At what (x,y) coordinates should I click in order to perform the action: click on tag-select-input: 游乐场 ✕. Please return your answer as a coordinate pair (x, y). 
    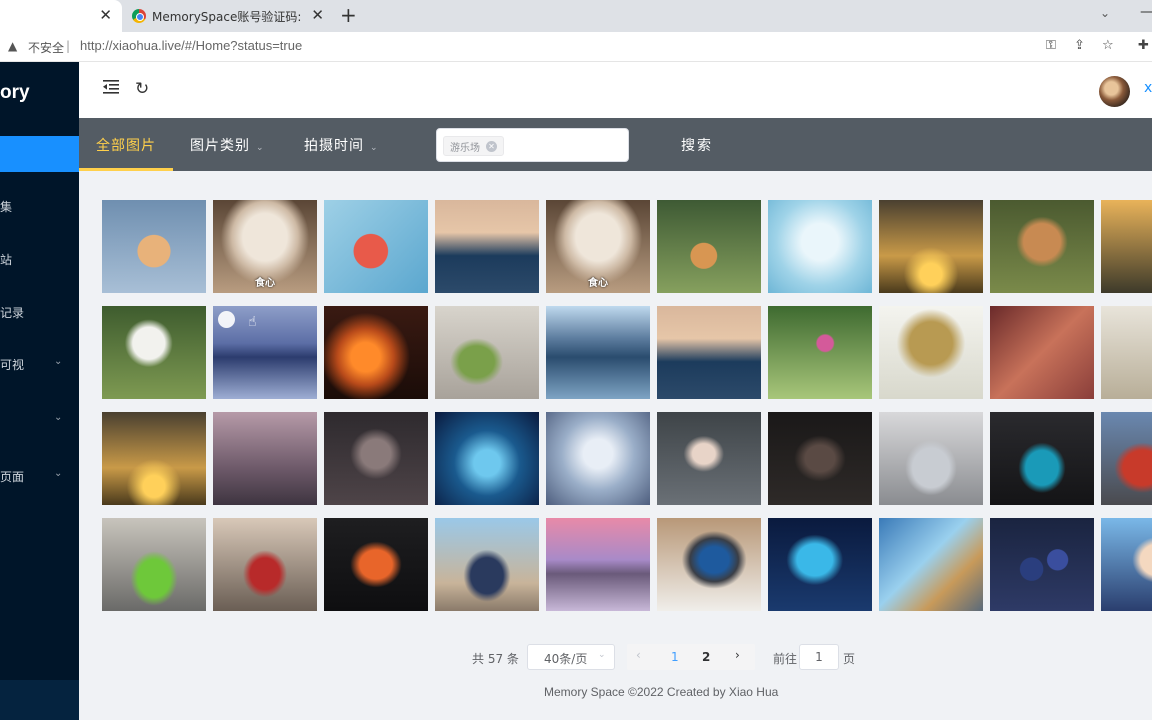
    Looking at the image, I should click on (532, 145).